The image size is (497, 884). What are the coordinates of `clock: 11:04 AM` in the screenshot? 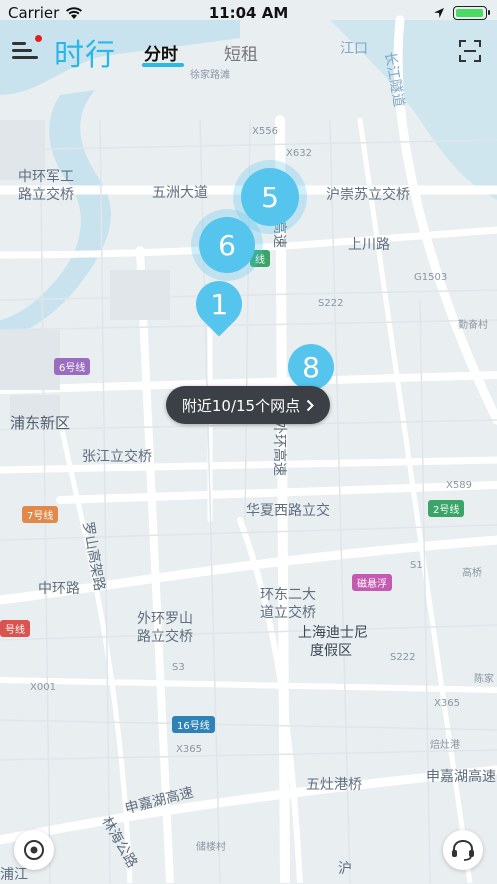 It's located at (248, 13).